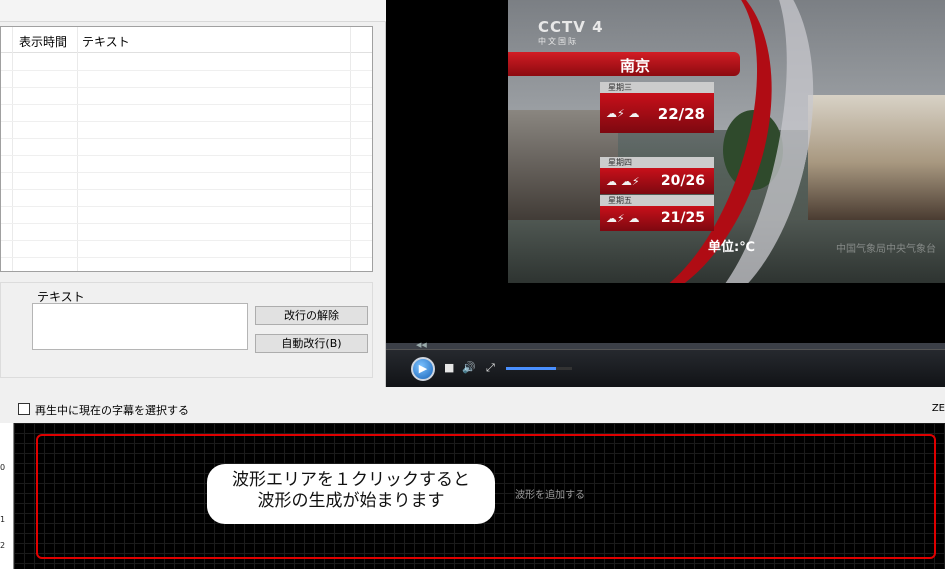 This screenshot has height=569, width=945. Describe the element at coordinates (351, 501) in the screenshot. I see `hint-line-2: 波形の生成が始まります` at that location.